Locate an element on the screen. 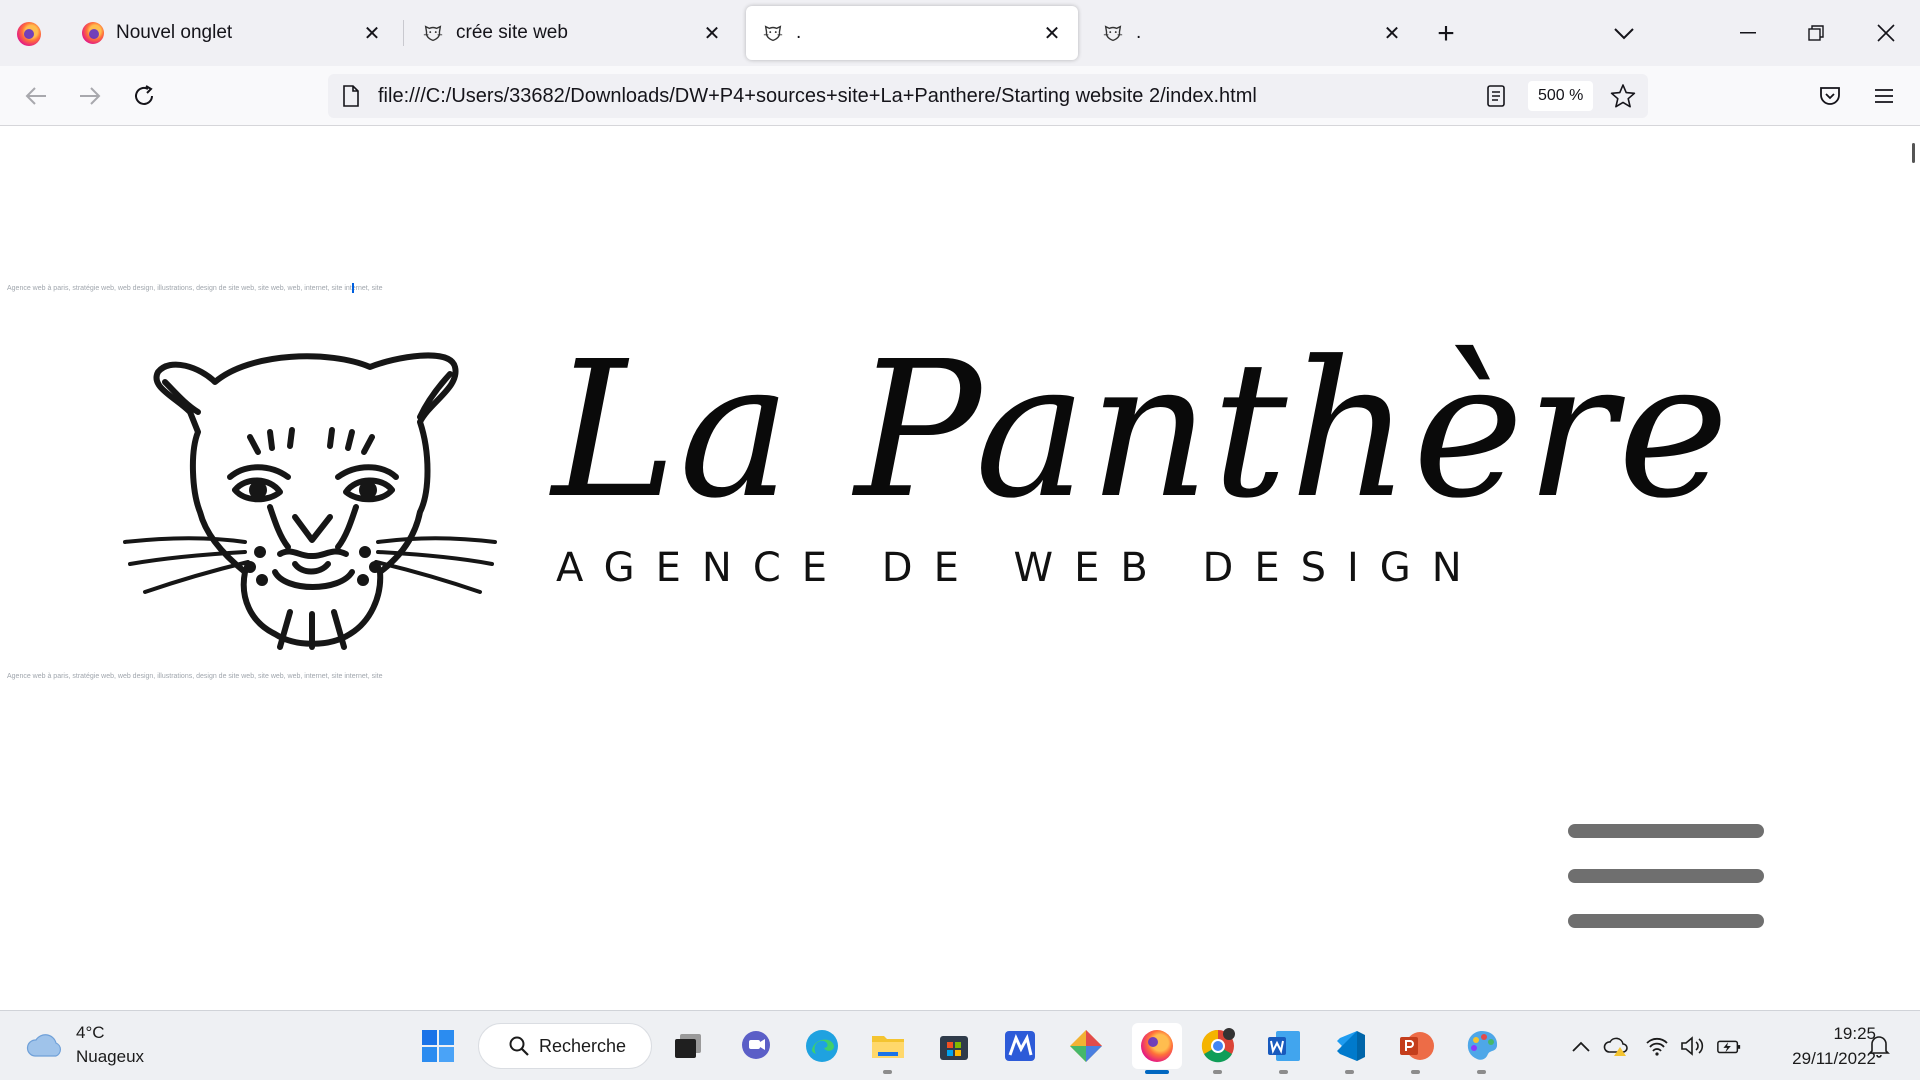  cloud-icon is located at coordinates (43, 1045).